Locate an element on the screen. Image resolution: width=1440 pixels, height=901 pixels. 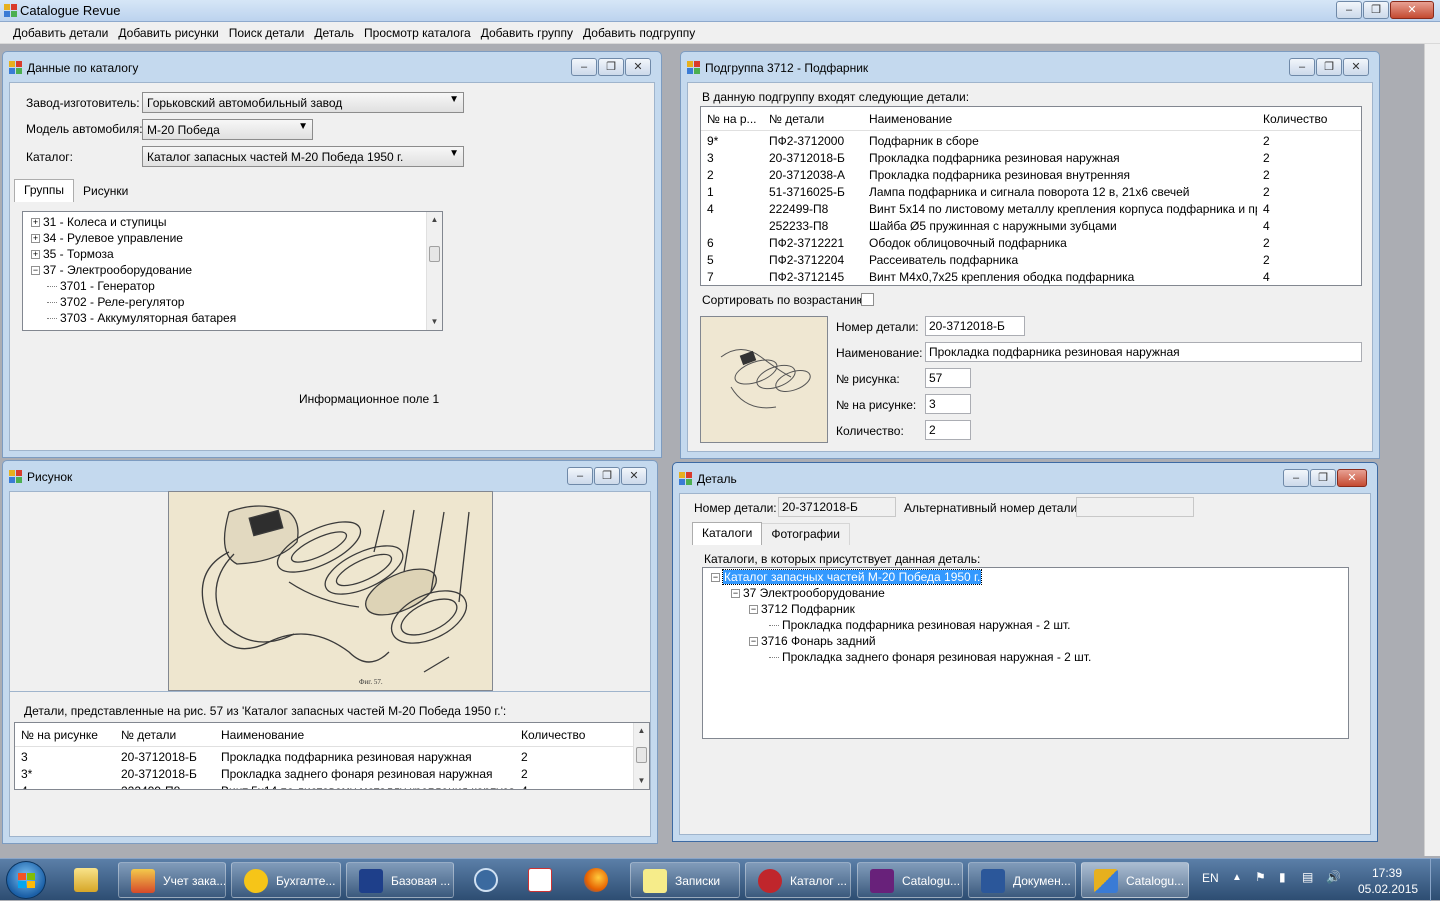
clock-date: 05.02.2015 is located at coordinates (1388, 889).